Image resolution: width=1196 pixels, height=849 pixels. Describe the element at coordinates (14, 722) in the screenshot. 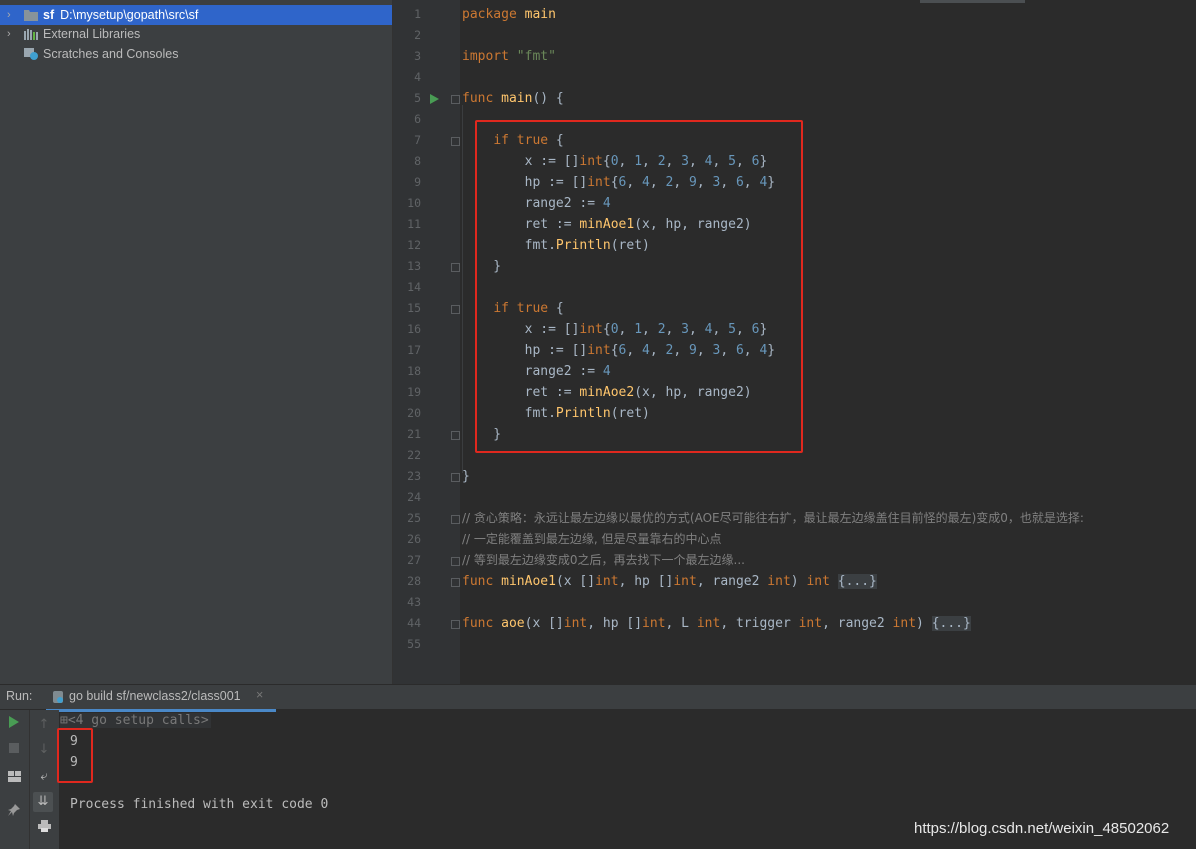

I see `play-icon` at that location.